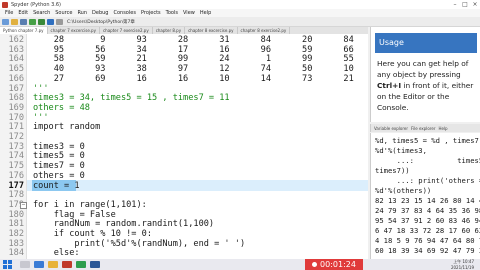  What do you see at coordinates (16, 214) in the screenshot?
I see `line-number: 180` at bounding box center [16, 214].